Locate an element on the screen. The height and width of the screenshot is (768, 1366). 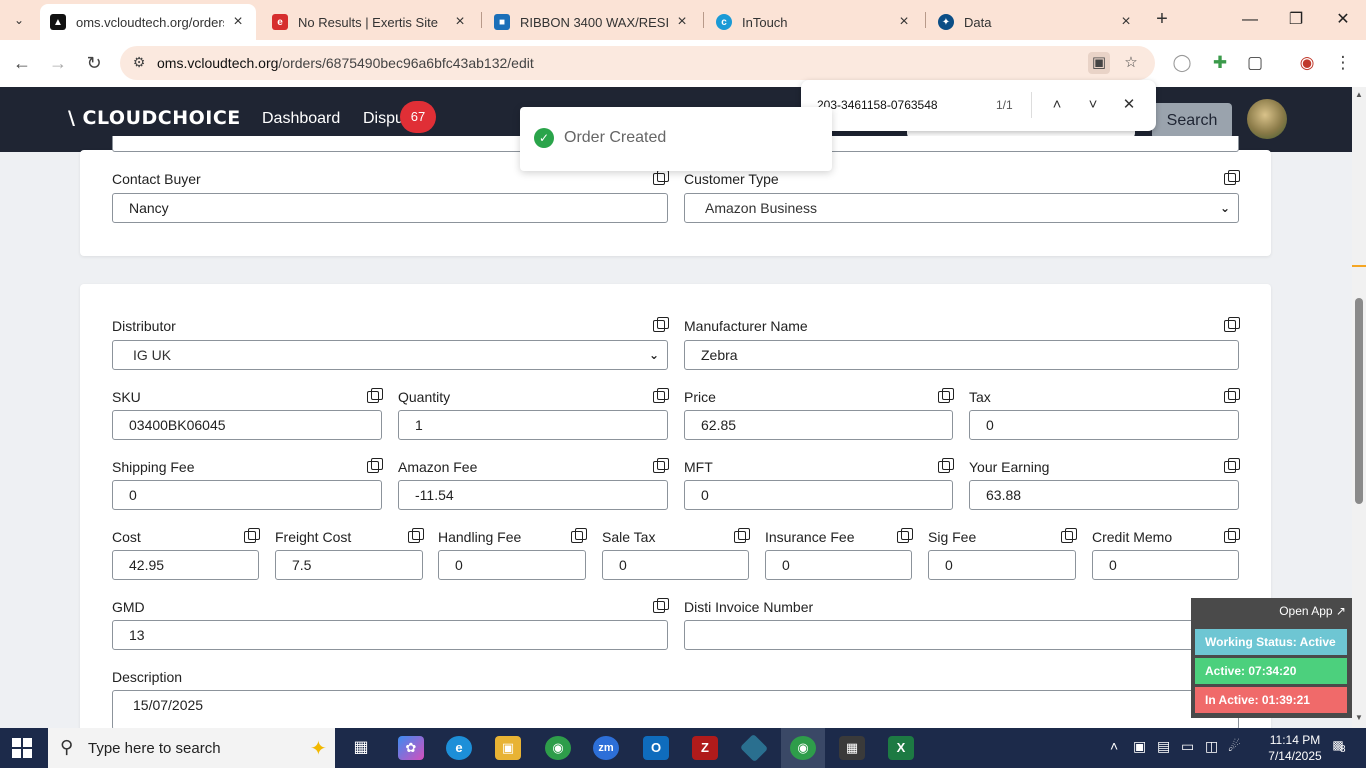
sig-fee-input: 0 is located at coordinates (1002, 565).